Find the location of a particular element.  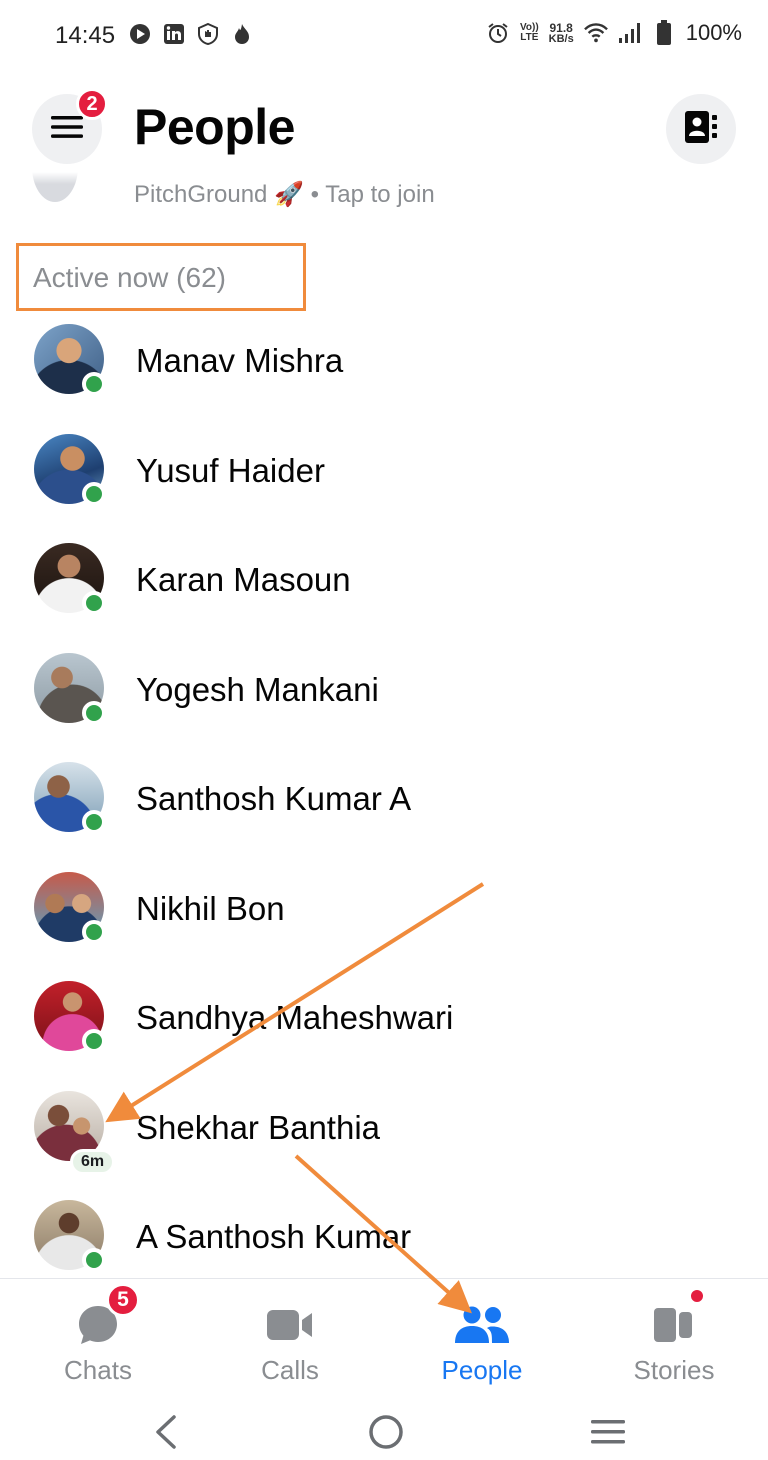

person-row: 6m Shekhar Banthia is located at coordinates (384, 1128).